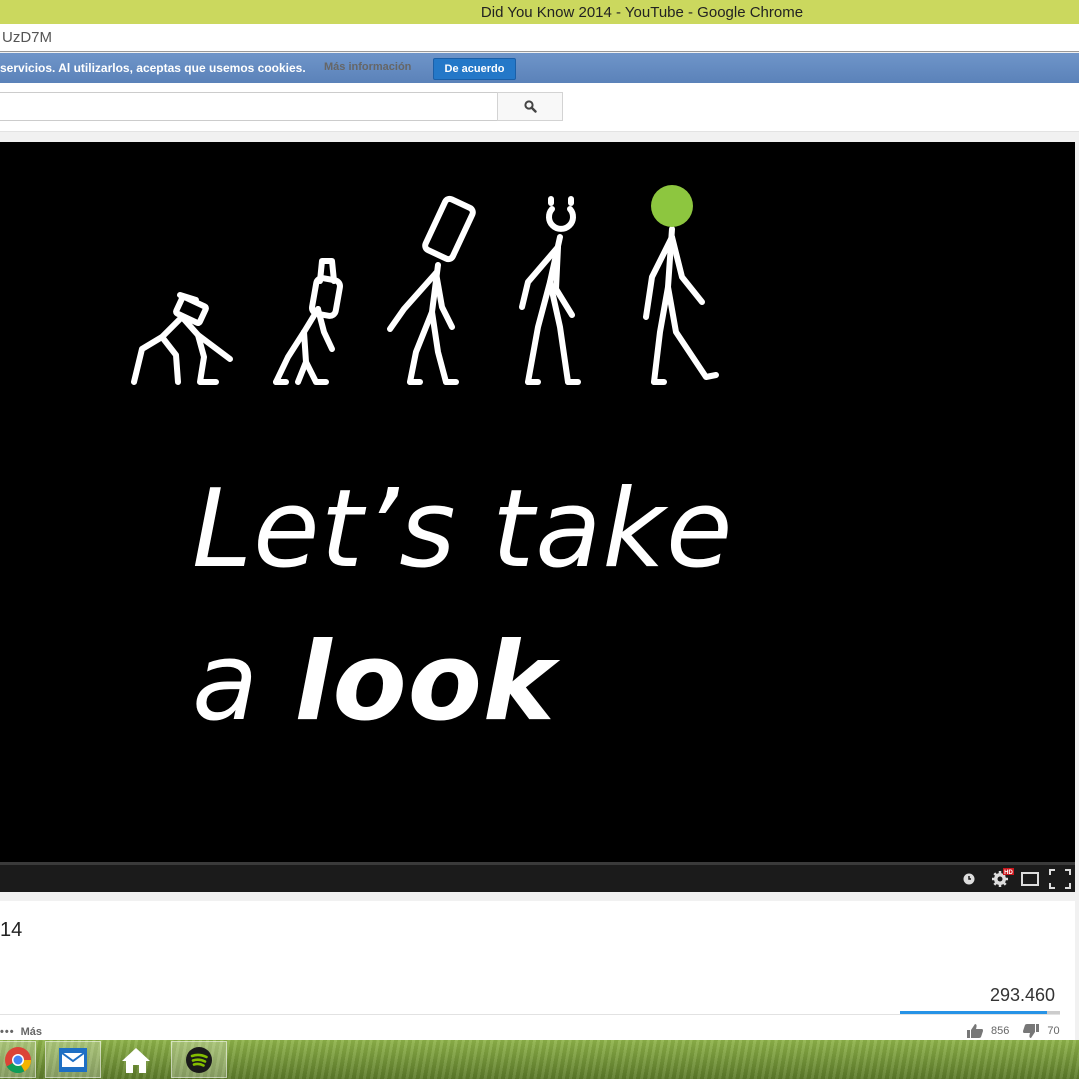 The image size is (1079, 1079). I want to click on cookie-more-info-link: Más información, so click(367, 67).